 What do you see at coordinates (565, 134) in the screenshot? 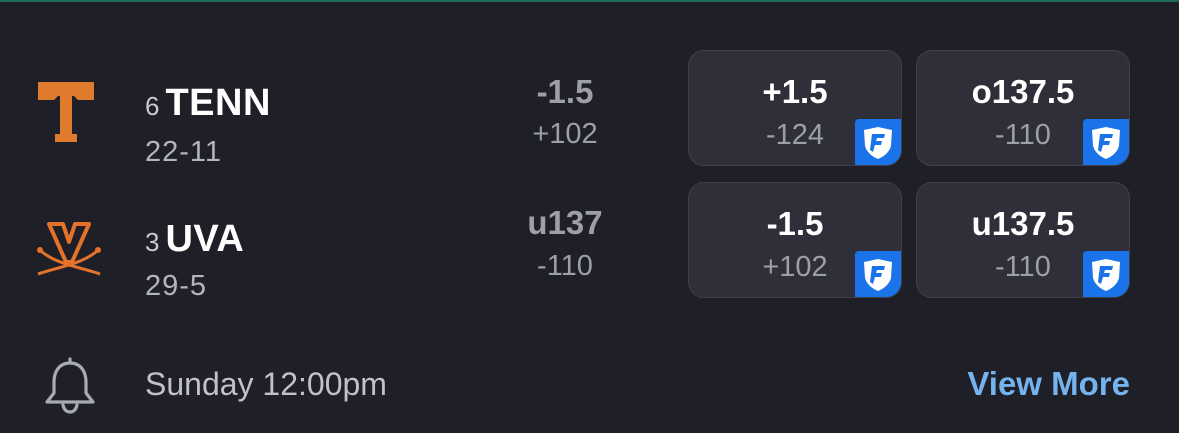
I see `odds-price: +102` at bounding box center [565, 134].